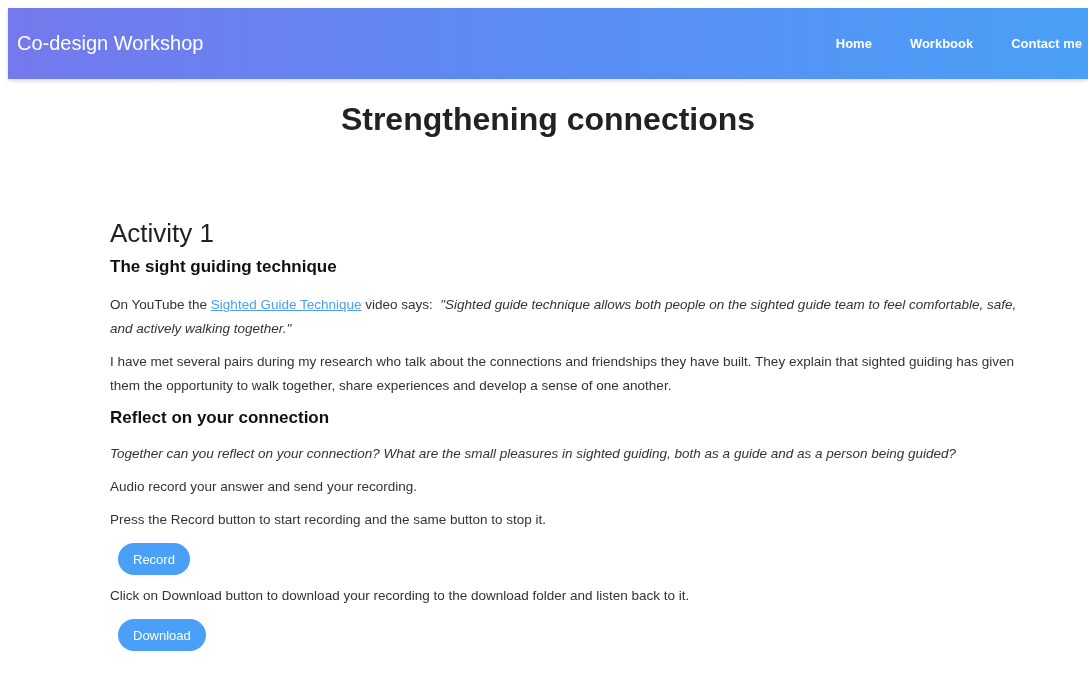 Image resolution: width=1088 pixels, height=677 pixels. Describe the element at coordinates (110, 43) in the screenshot. I see `site-brand: Co-design Workshop` at that location.